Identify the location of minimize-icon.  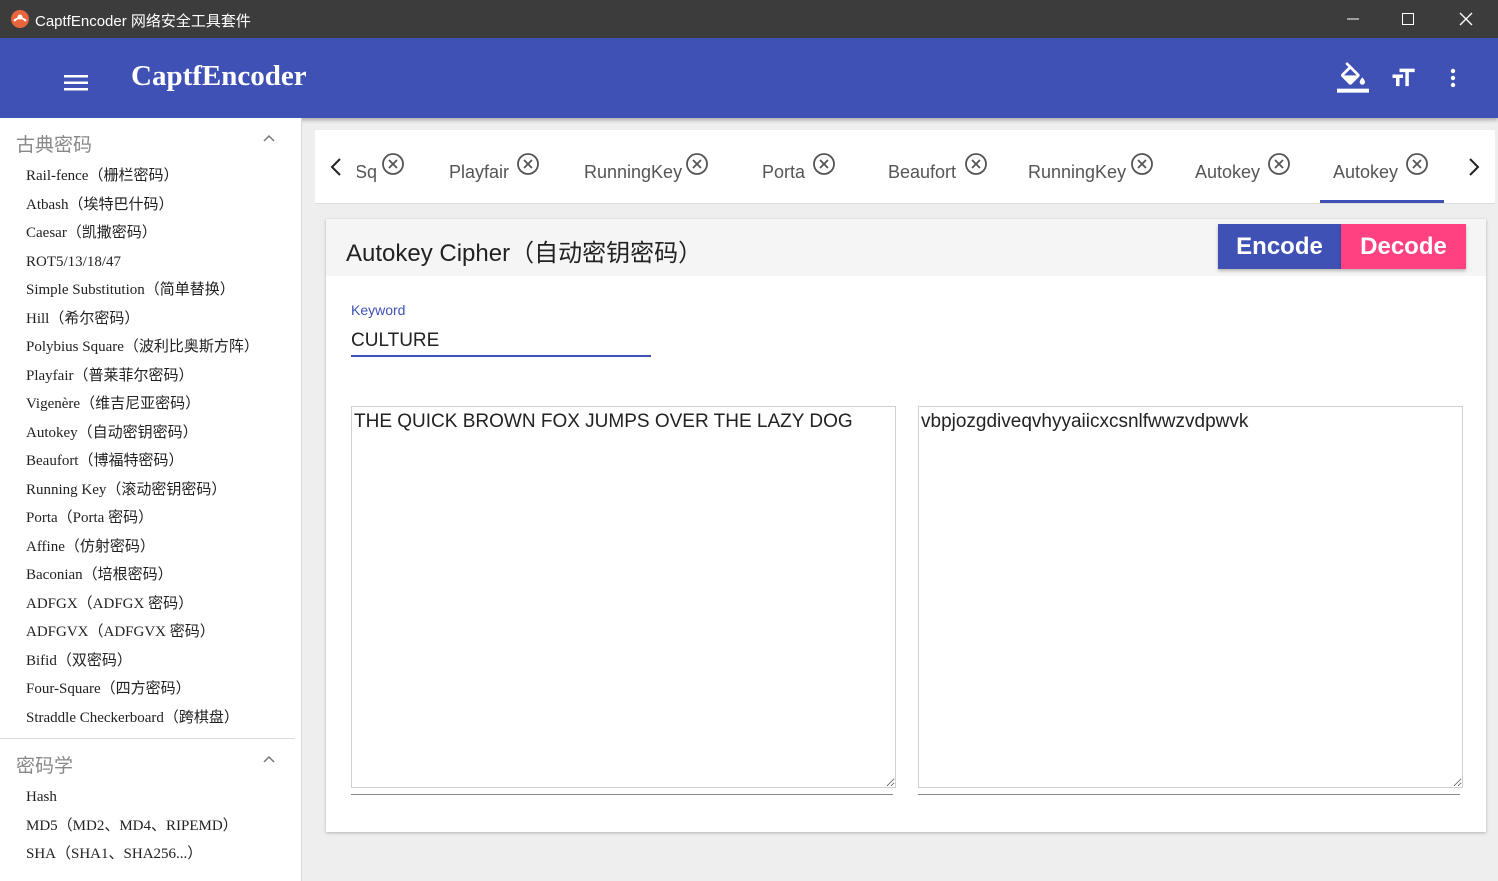
(1353, 19).